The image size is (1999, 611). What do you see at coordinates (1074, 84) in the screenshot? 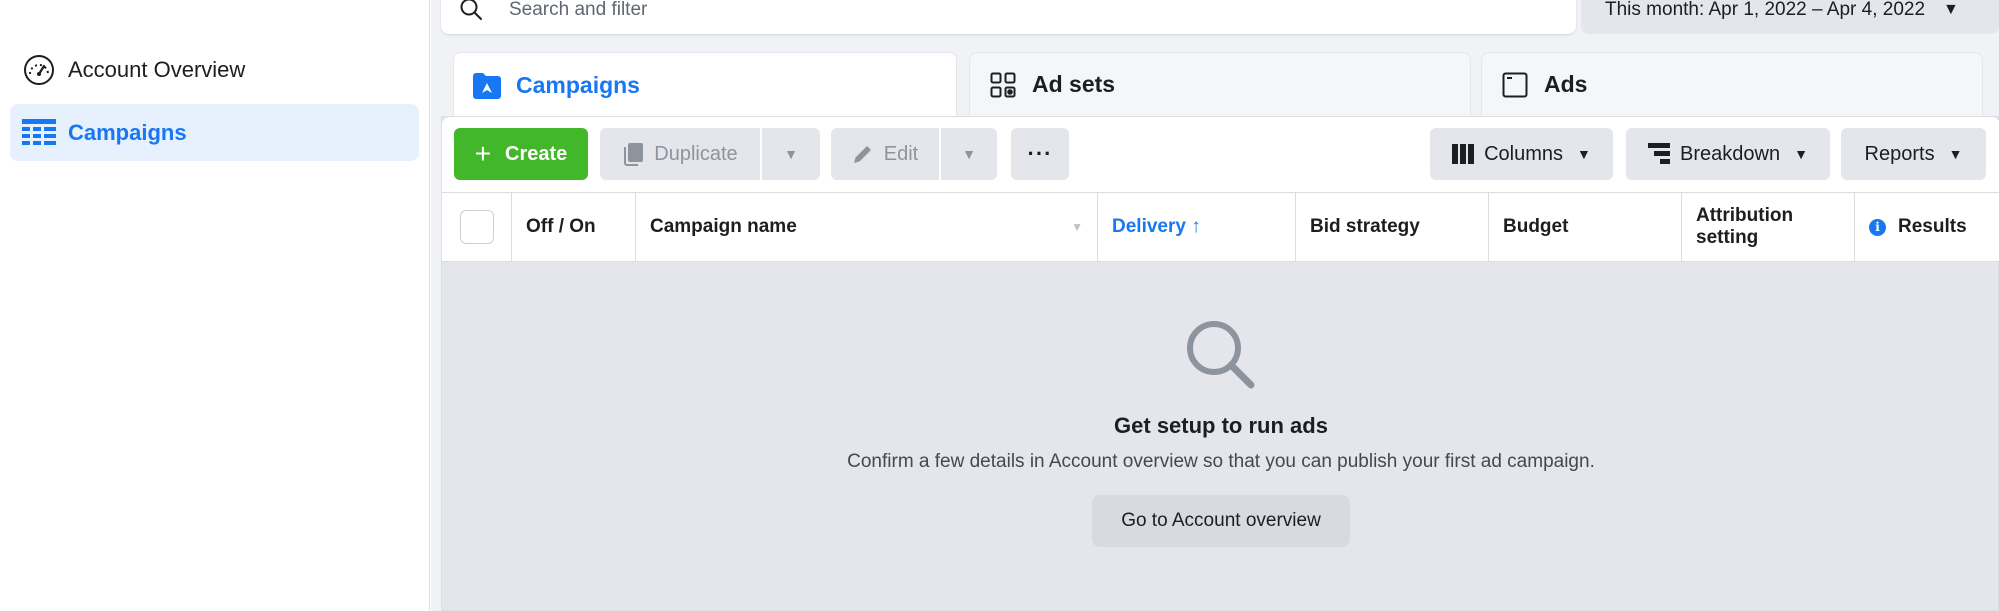
I see `tab-label: Ad sets` at bounding box center [1074, 84].